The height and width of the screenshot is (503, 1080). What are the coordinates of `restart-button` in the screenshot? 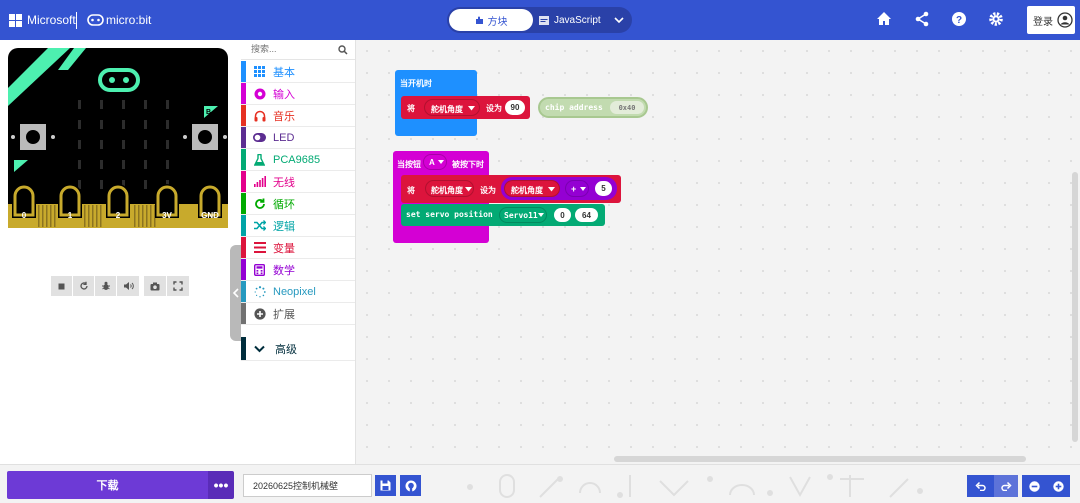 It's located at (83, 286).